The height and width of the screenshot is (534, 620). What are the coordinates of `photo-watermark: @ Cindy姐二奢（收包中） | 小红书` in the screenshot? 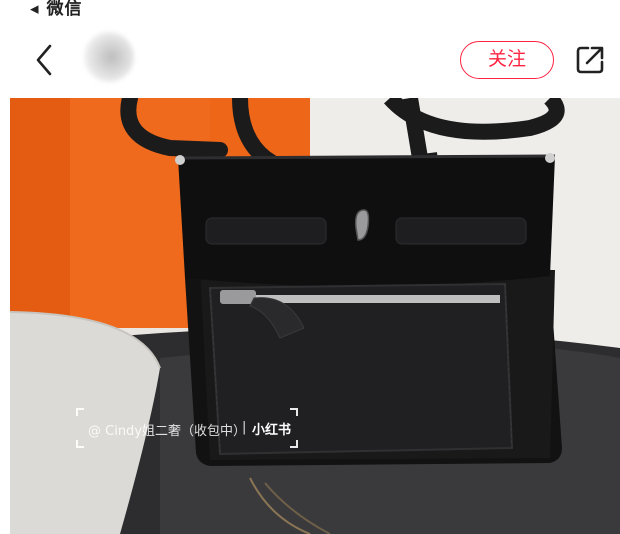 It's located at (187, 428).